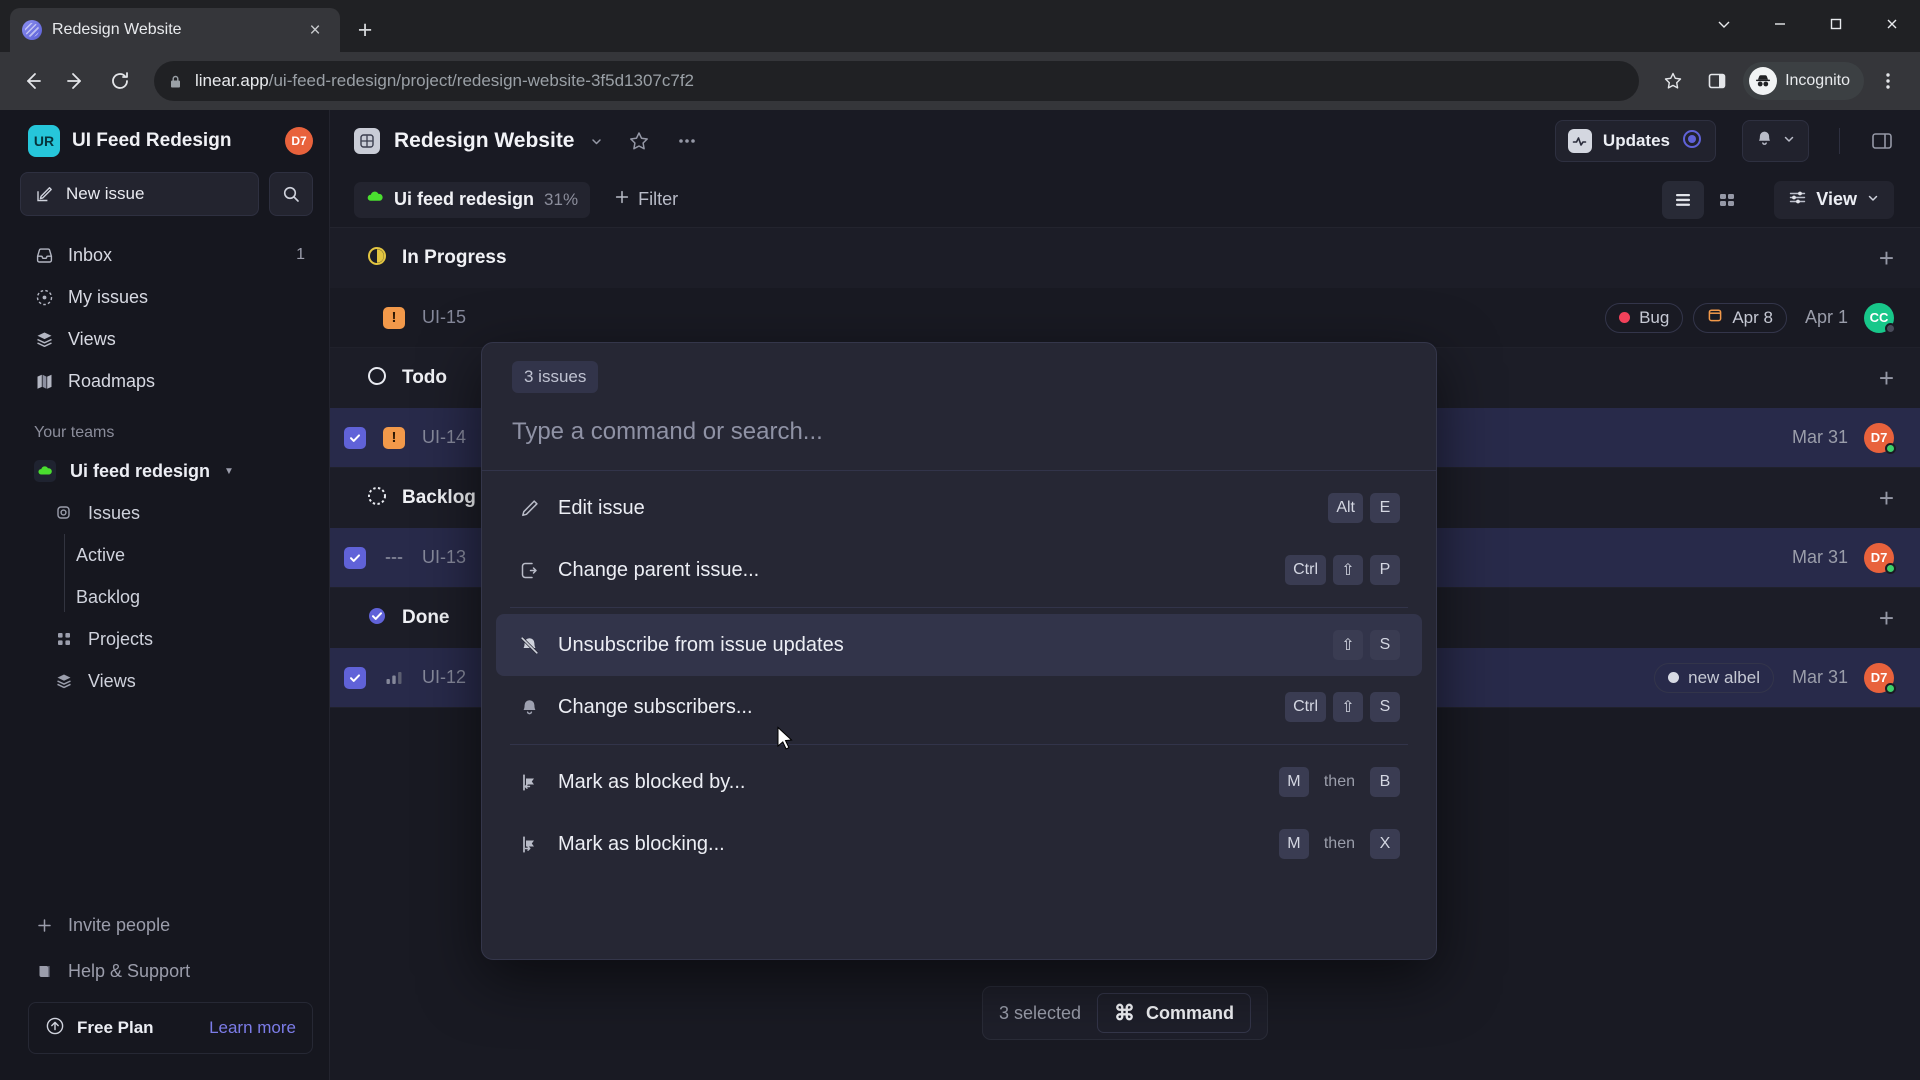 The width and height of the screenshot is (1920, 1080). Describe the element at coordinates (1780, 24) in the screenshot. I see `minimize-icon` at that location.